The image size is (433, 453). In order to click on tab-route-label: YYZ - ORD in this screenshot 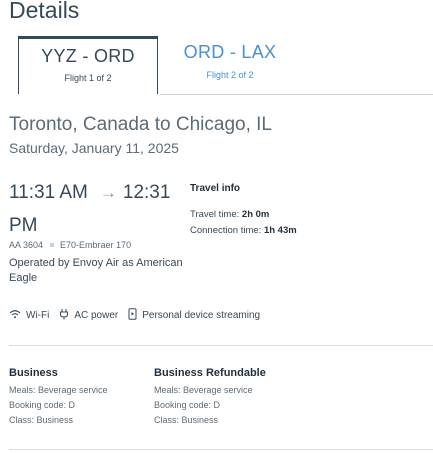, I will do `click(88, 56)`.